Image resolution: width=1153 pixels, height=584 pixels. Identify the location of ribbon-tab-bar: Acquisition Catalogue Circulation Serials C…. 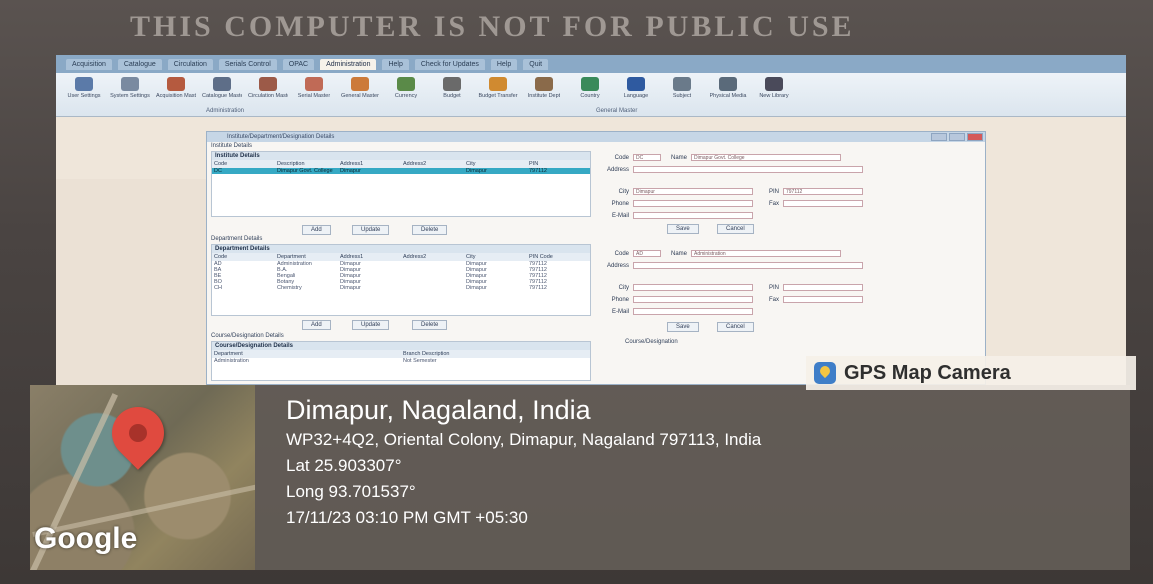
(591, 64).